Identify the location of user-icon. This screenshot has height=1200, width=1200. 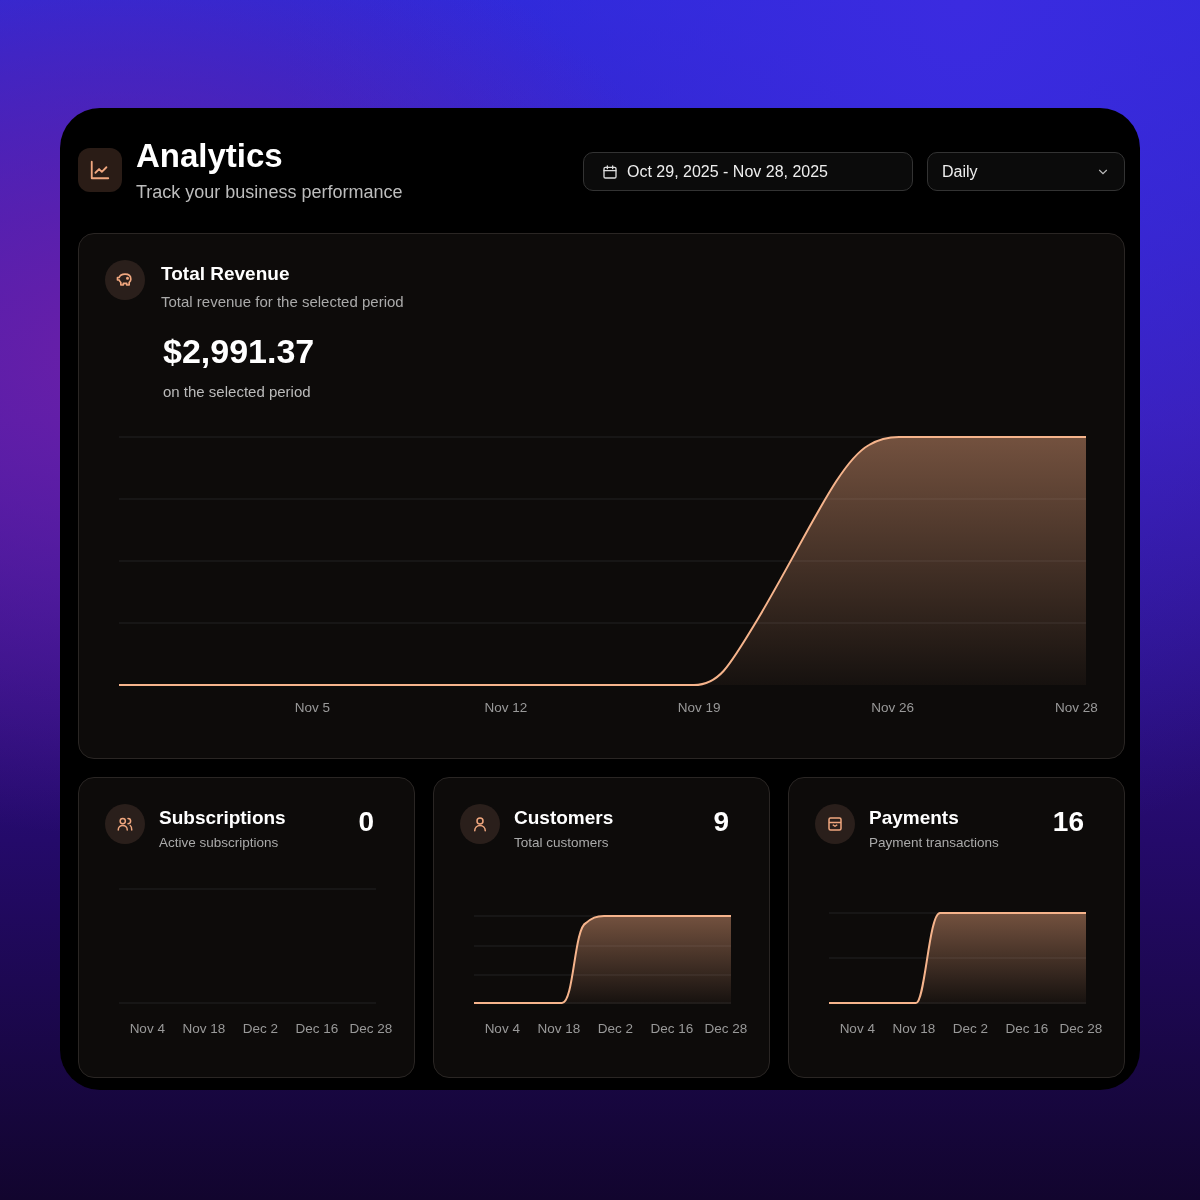
(480, 824).